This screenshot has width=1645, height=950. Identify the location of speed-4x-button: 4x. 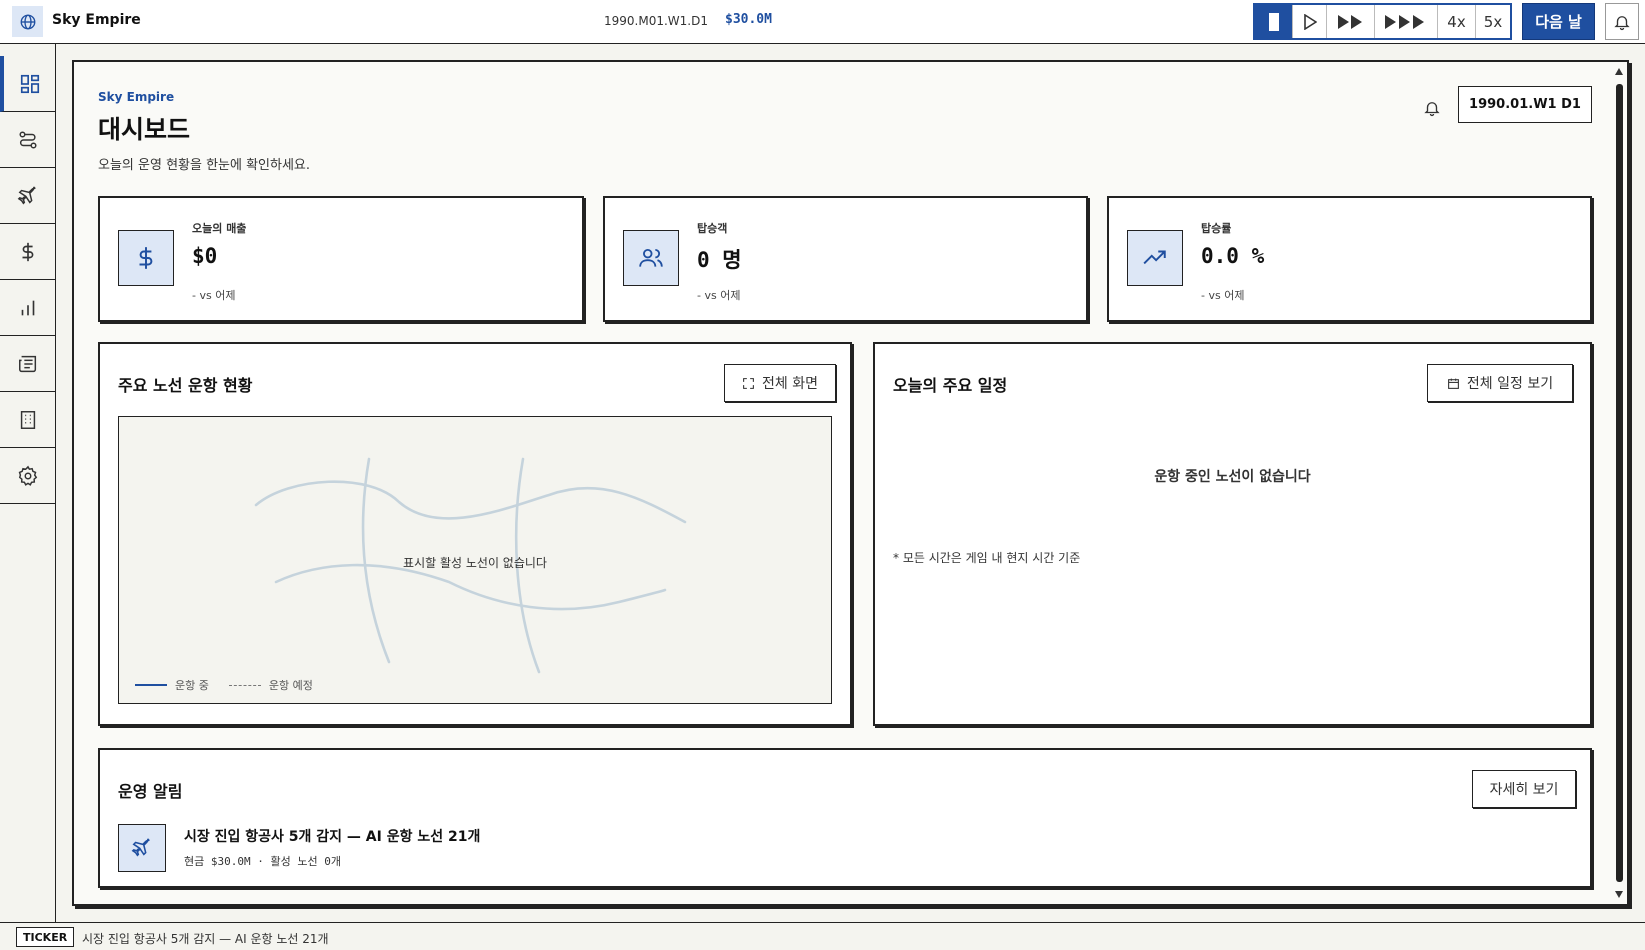
(1457, 21).